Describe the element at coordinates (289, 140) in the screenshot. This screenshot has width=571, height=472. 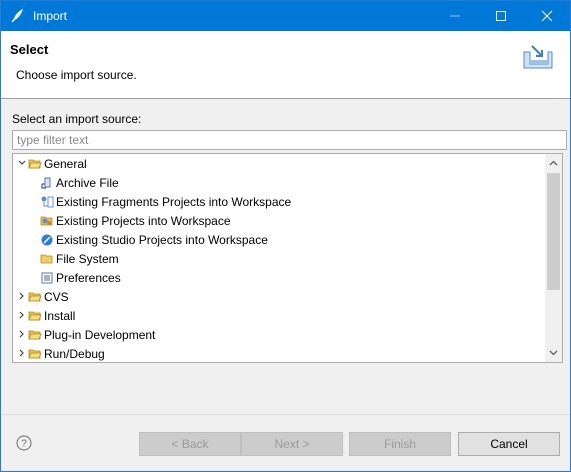
I see `filter-input` at that location.